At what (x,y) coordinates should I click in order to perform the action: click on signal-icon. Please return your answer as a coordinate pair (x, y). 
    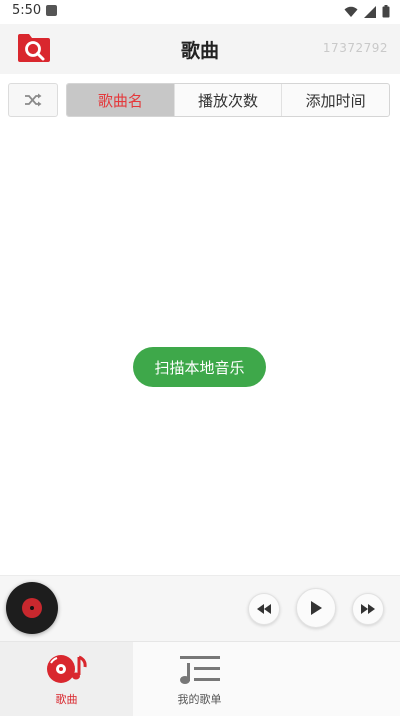
    Looking at the image, I should click on (370, 11).